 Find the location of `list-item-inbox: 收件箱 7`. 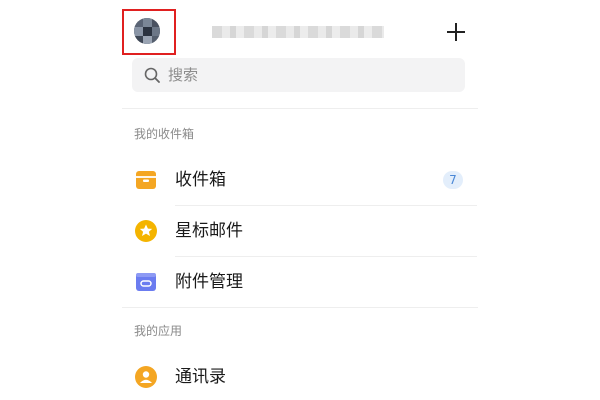

list-item-inbox: 收件箱 7 is located at coordinates (304, 180).